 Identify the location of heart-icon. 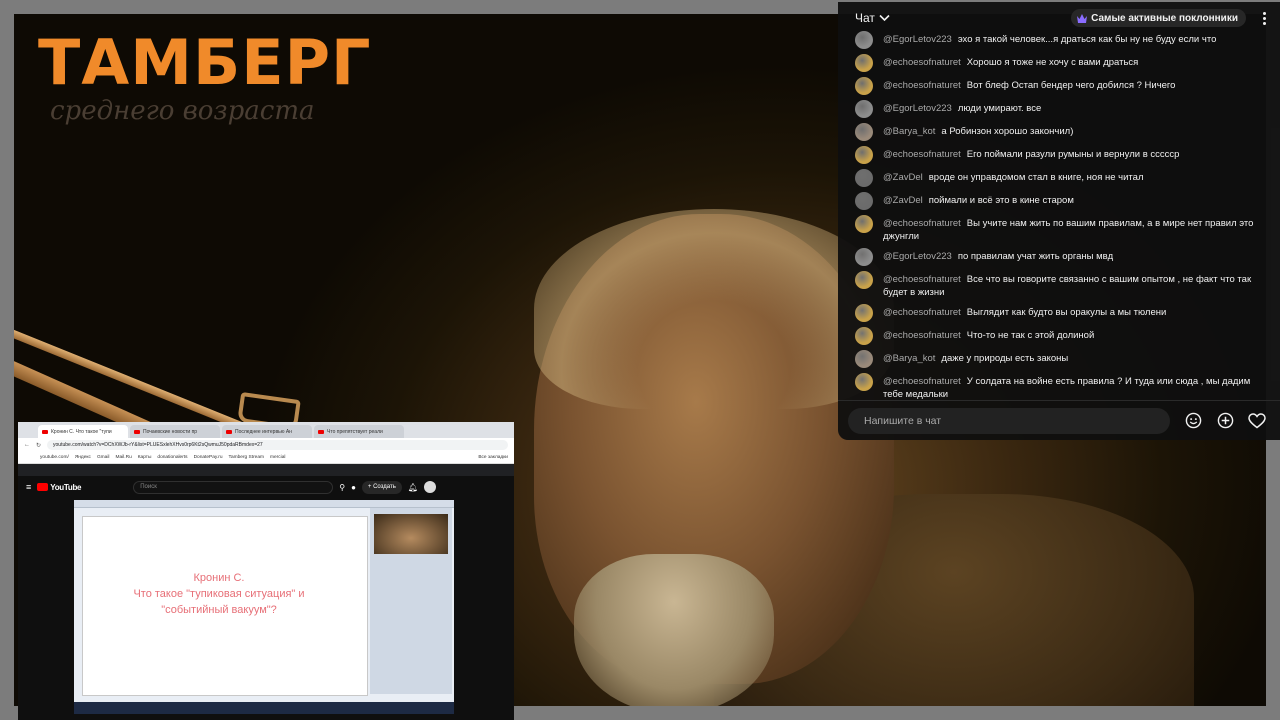
(1257, 421).